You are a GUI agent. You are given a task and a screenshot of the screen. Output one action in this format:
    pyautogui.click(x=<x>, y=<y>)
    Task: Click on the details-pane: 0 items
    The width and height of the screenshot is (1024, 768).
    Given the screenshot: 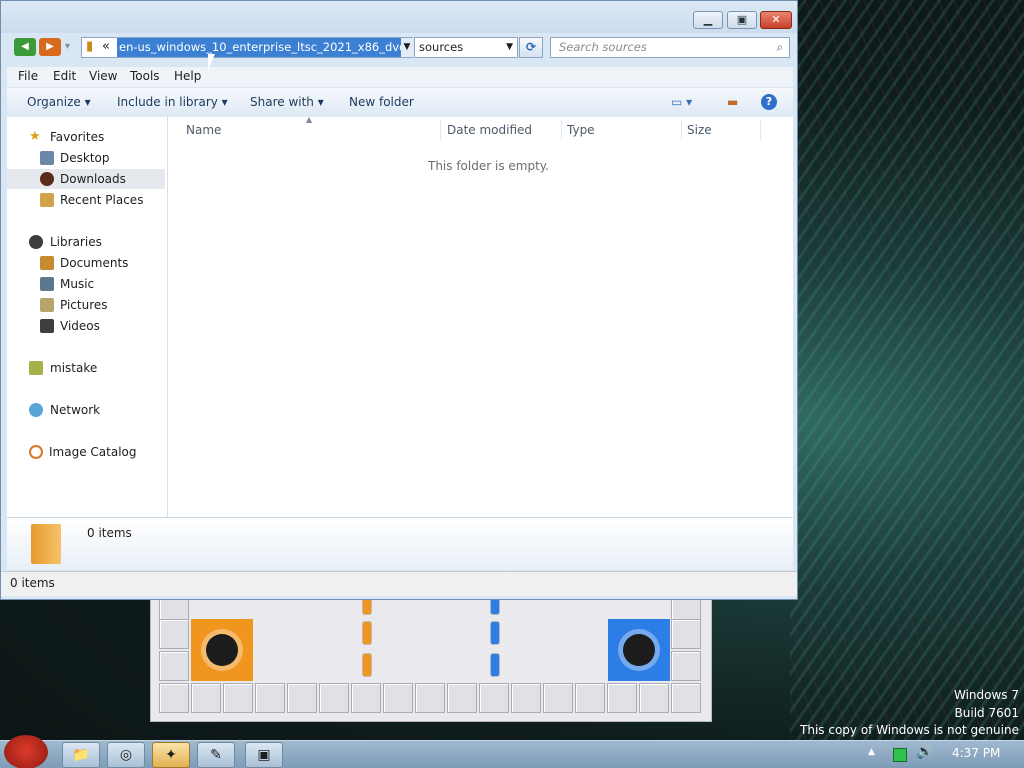 What is the action you would take?
    pyautogui.click(x=400, y=543)
    